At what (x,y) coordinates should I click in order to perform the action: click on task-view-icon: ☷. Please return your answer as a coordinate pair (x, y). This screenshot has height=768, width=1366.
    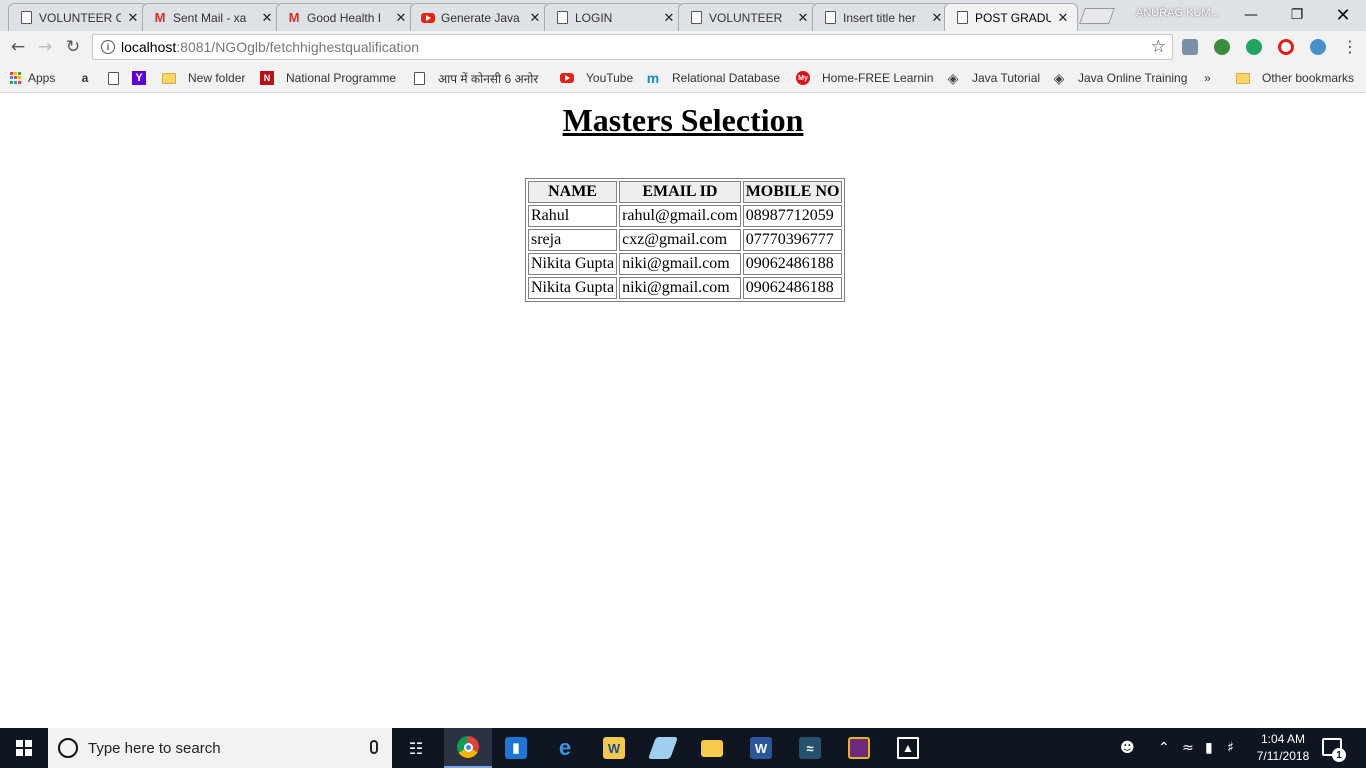
    Looking at the image, I should click on (416, 748).